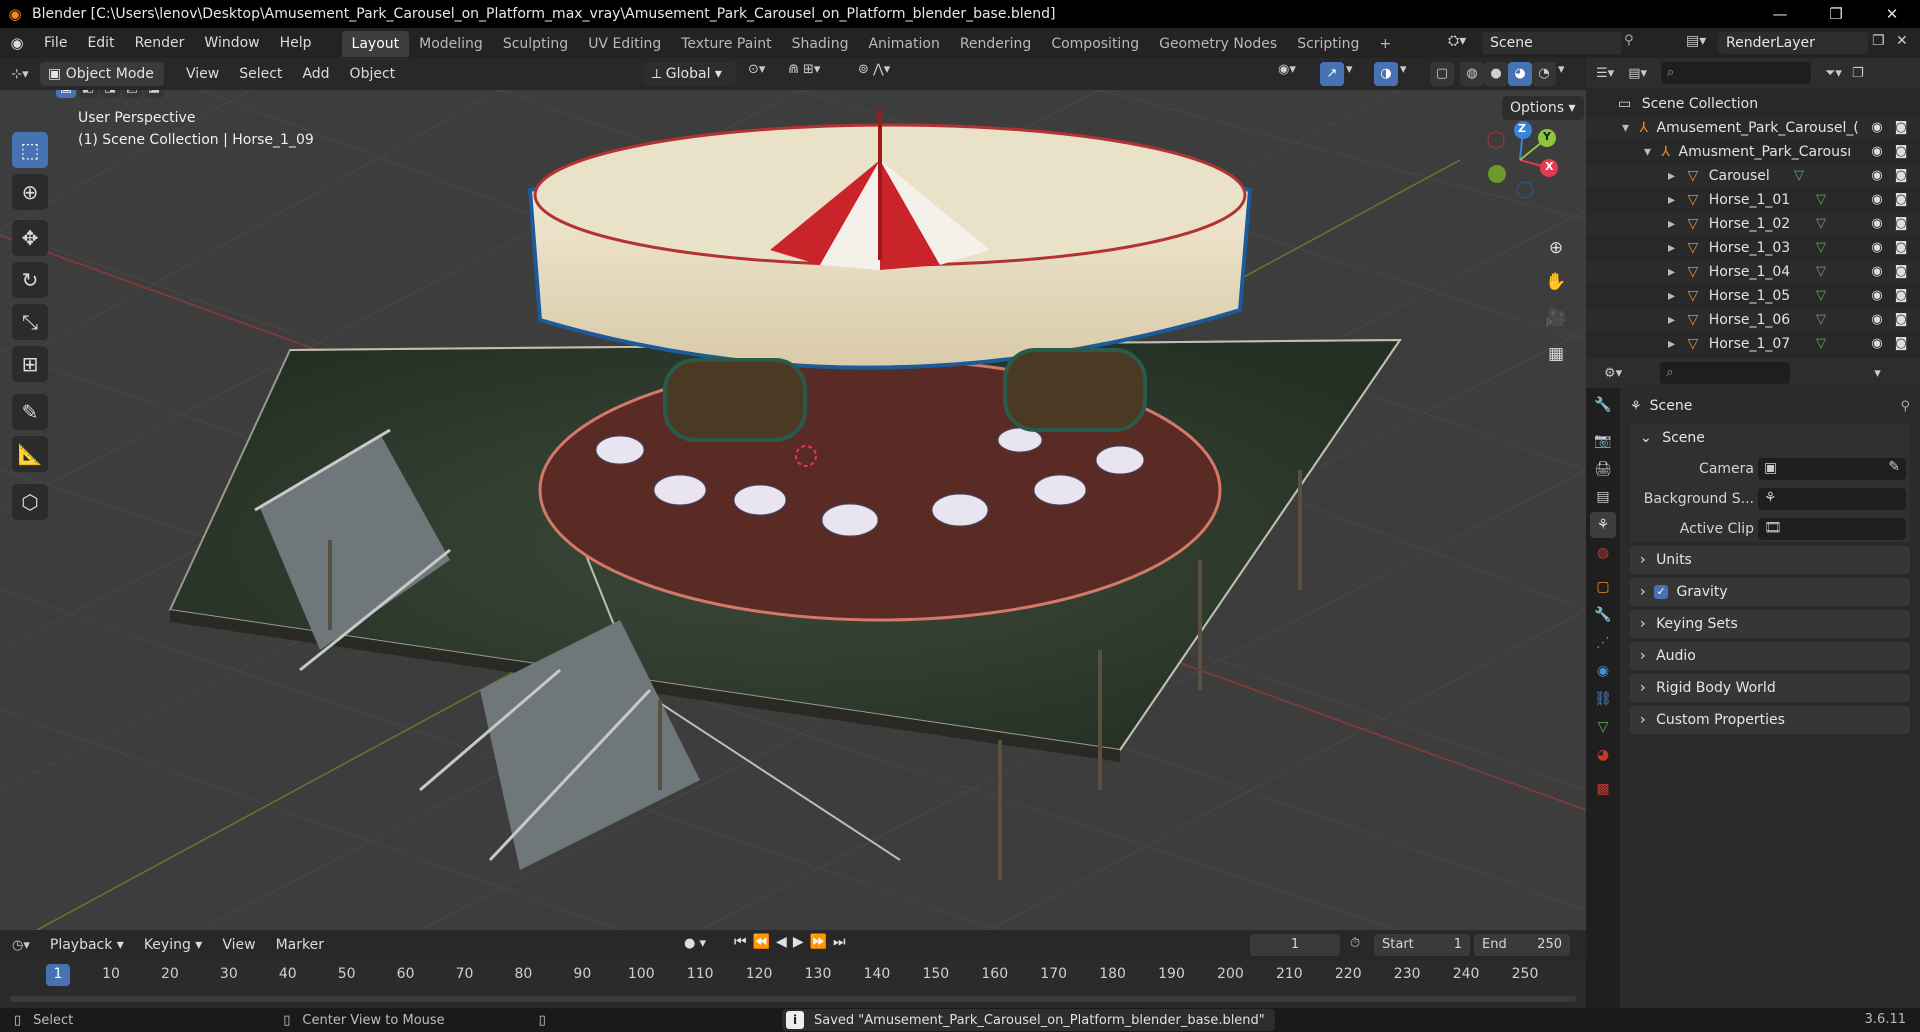 Image resolution: width=1920 pixels, height=1032 pixels. What do you see at coordinates (1603, 643) in the screenshot?
I see `particles-tab-icon: ⋰` at bounding box center [1603, 643].